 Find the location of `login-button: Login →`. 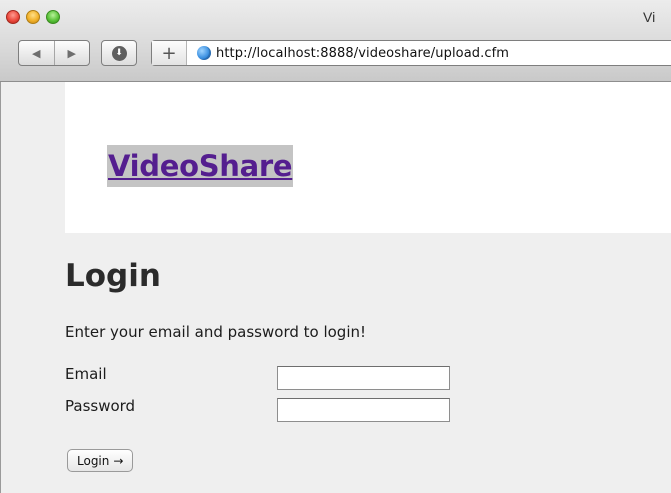

login-button: Login → is located at coordinates (100, 460).